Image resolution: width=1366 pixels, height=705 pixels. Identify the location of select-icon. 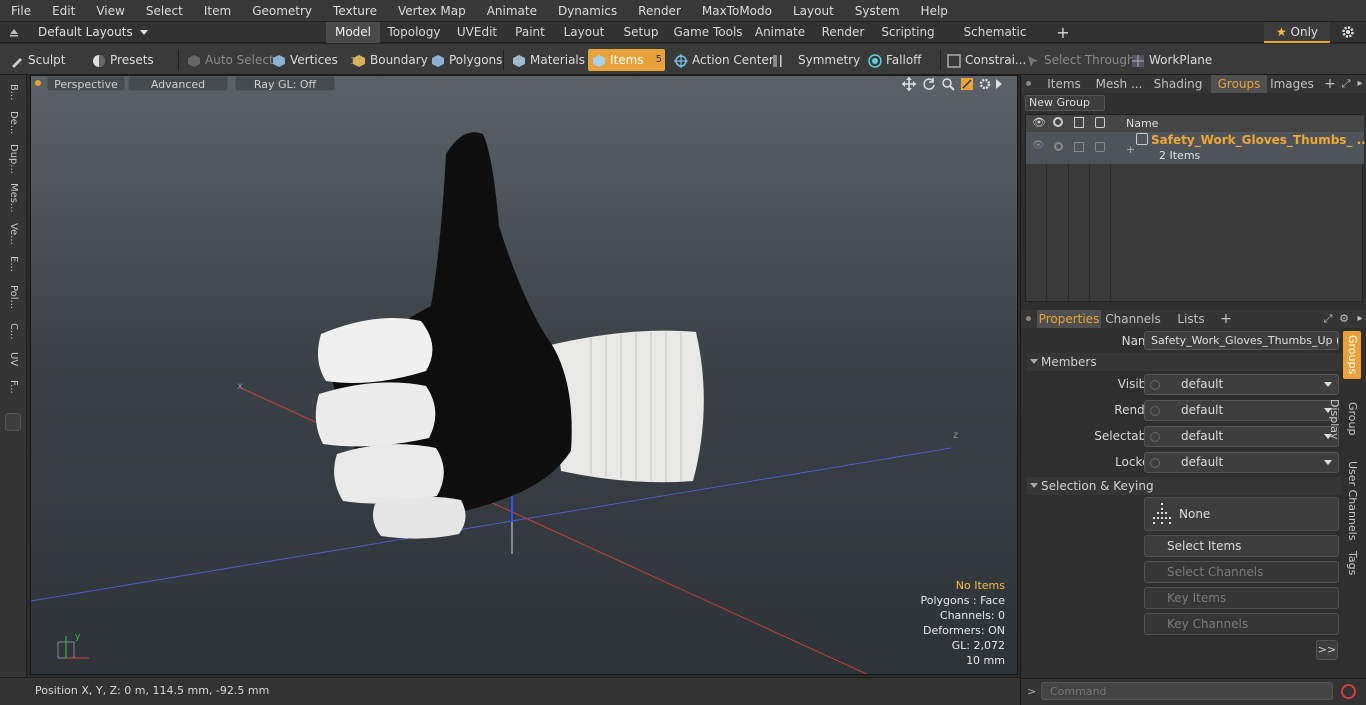
(1100, 122).